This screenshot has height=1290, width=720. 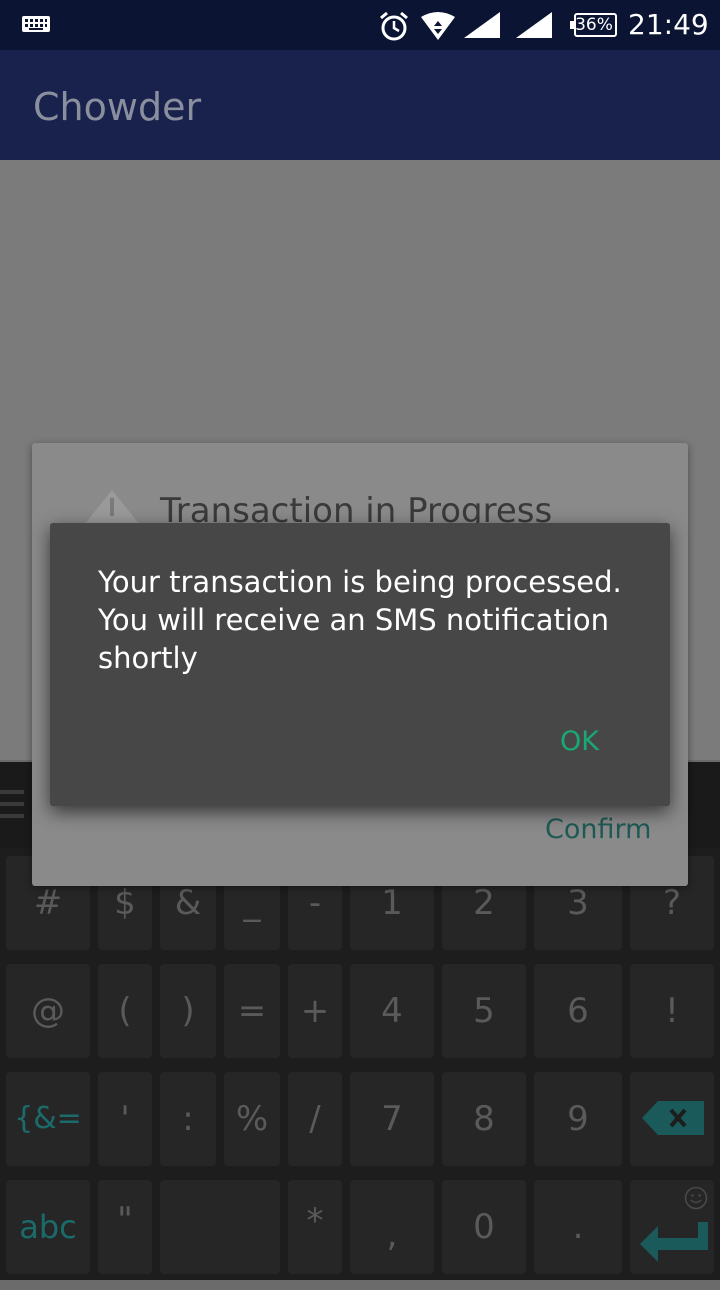 I want to click on alarm-icon, so click(x=394, y=26).